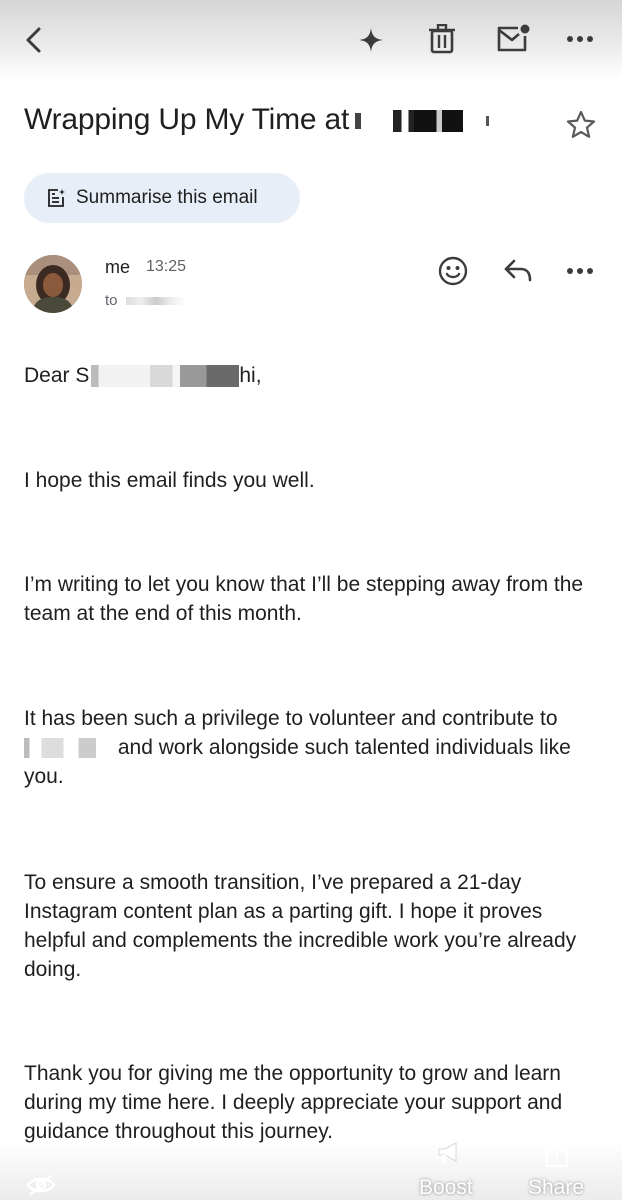 Image resolution: width=622 pixels, height=1200 pixels. Describe the element at coordinates (250, 375) in the screenshot. I see `greeting-suffix: hi,` at that location.